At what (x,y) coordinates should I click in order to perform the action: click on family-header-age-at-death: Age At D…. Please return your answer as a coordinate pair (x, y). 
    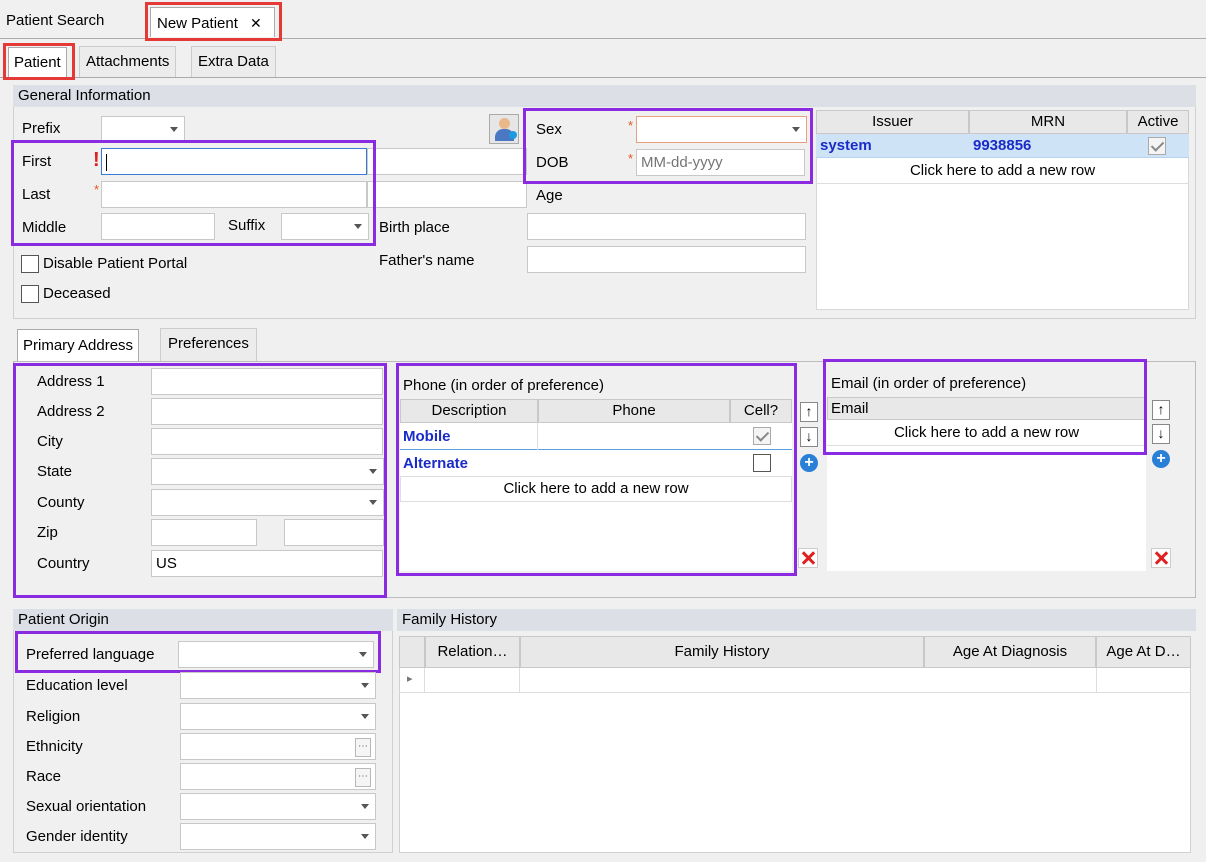
    Looking at the image, I should click on (1143, 652).